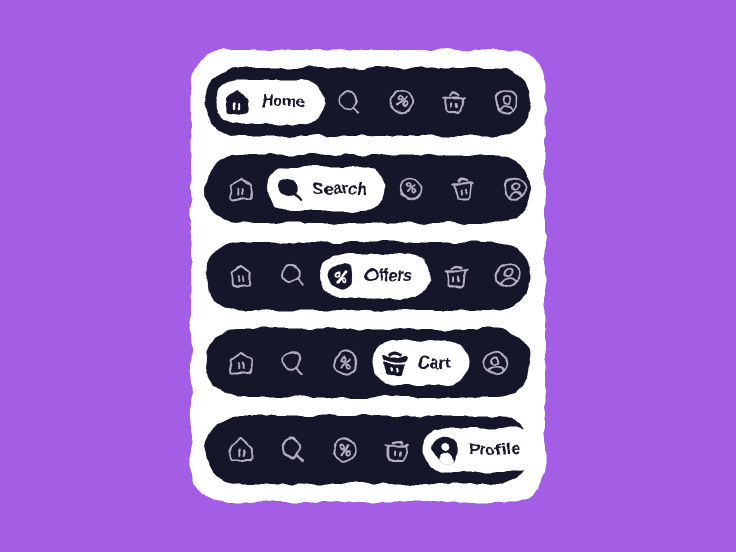 This screenshot has width=736, height=552. I want to click on nav-item-label: Home, so click(284, 101).